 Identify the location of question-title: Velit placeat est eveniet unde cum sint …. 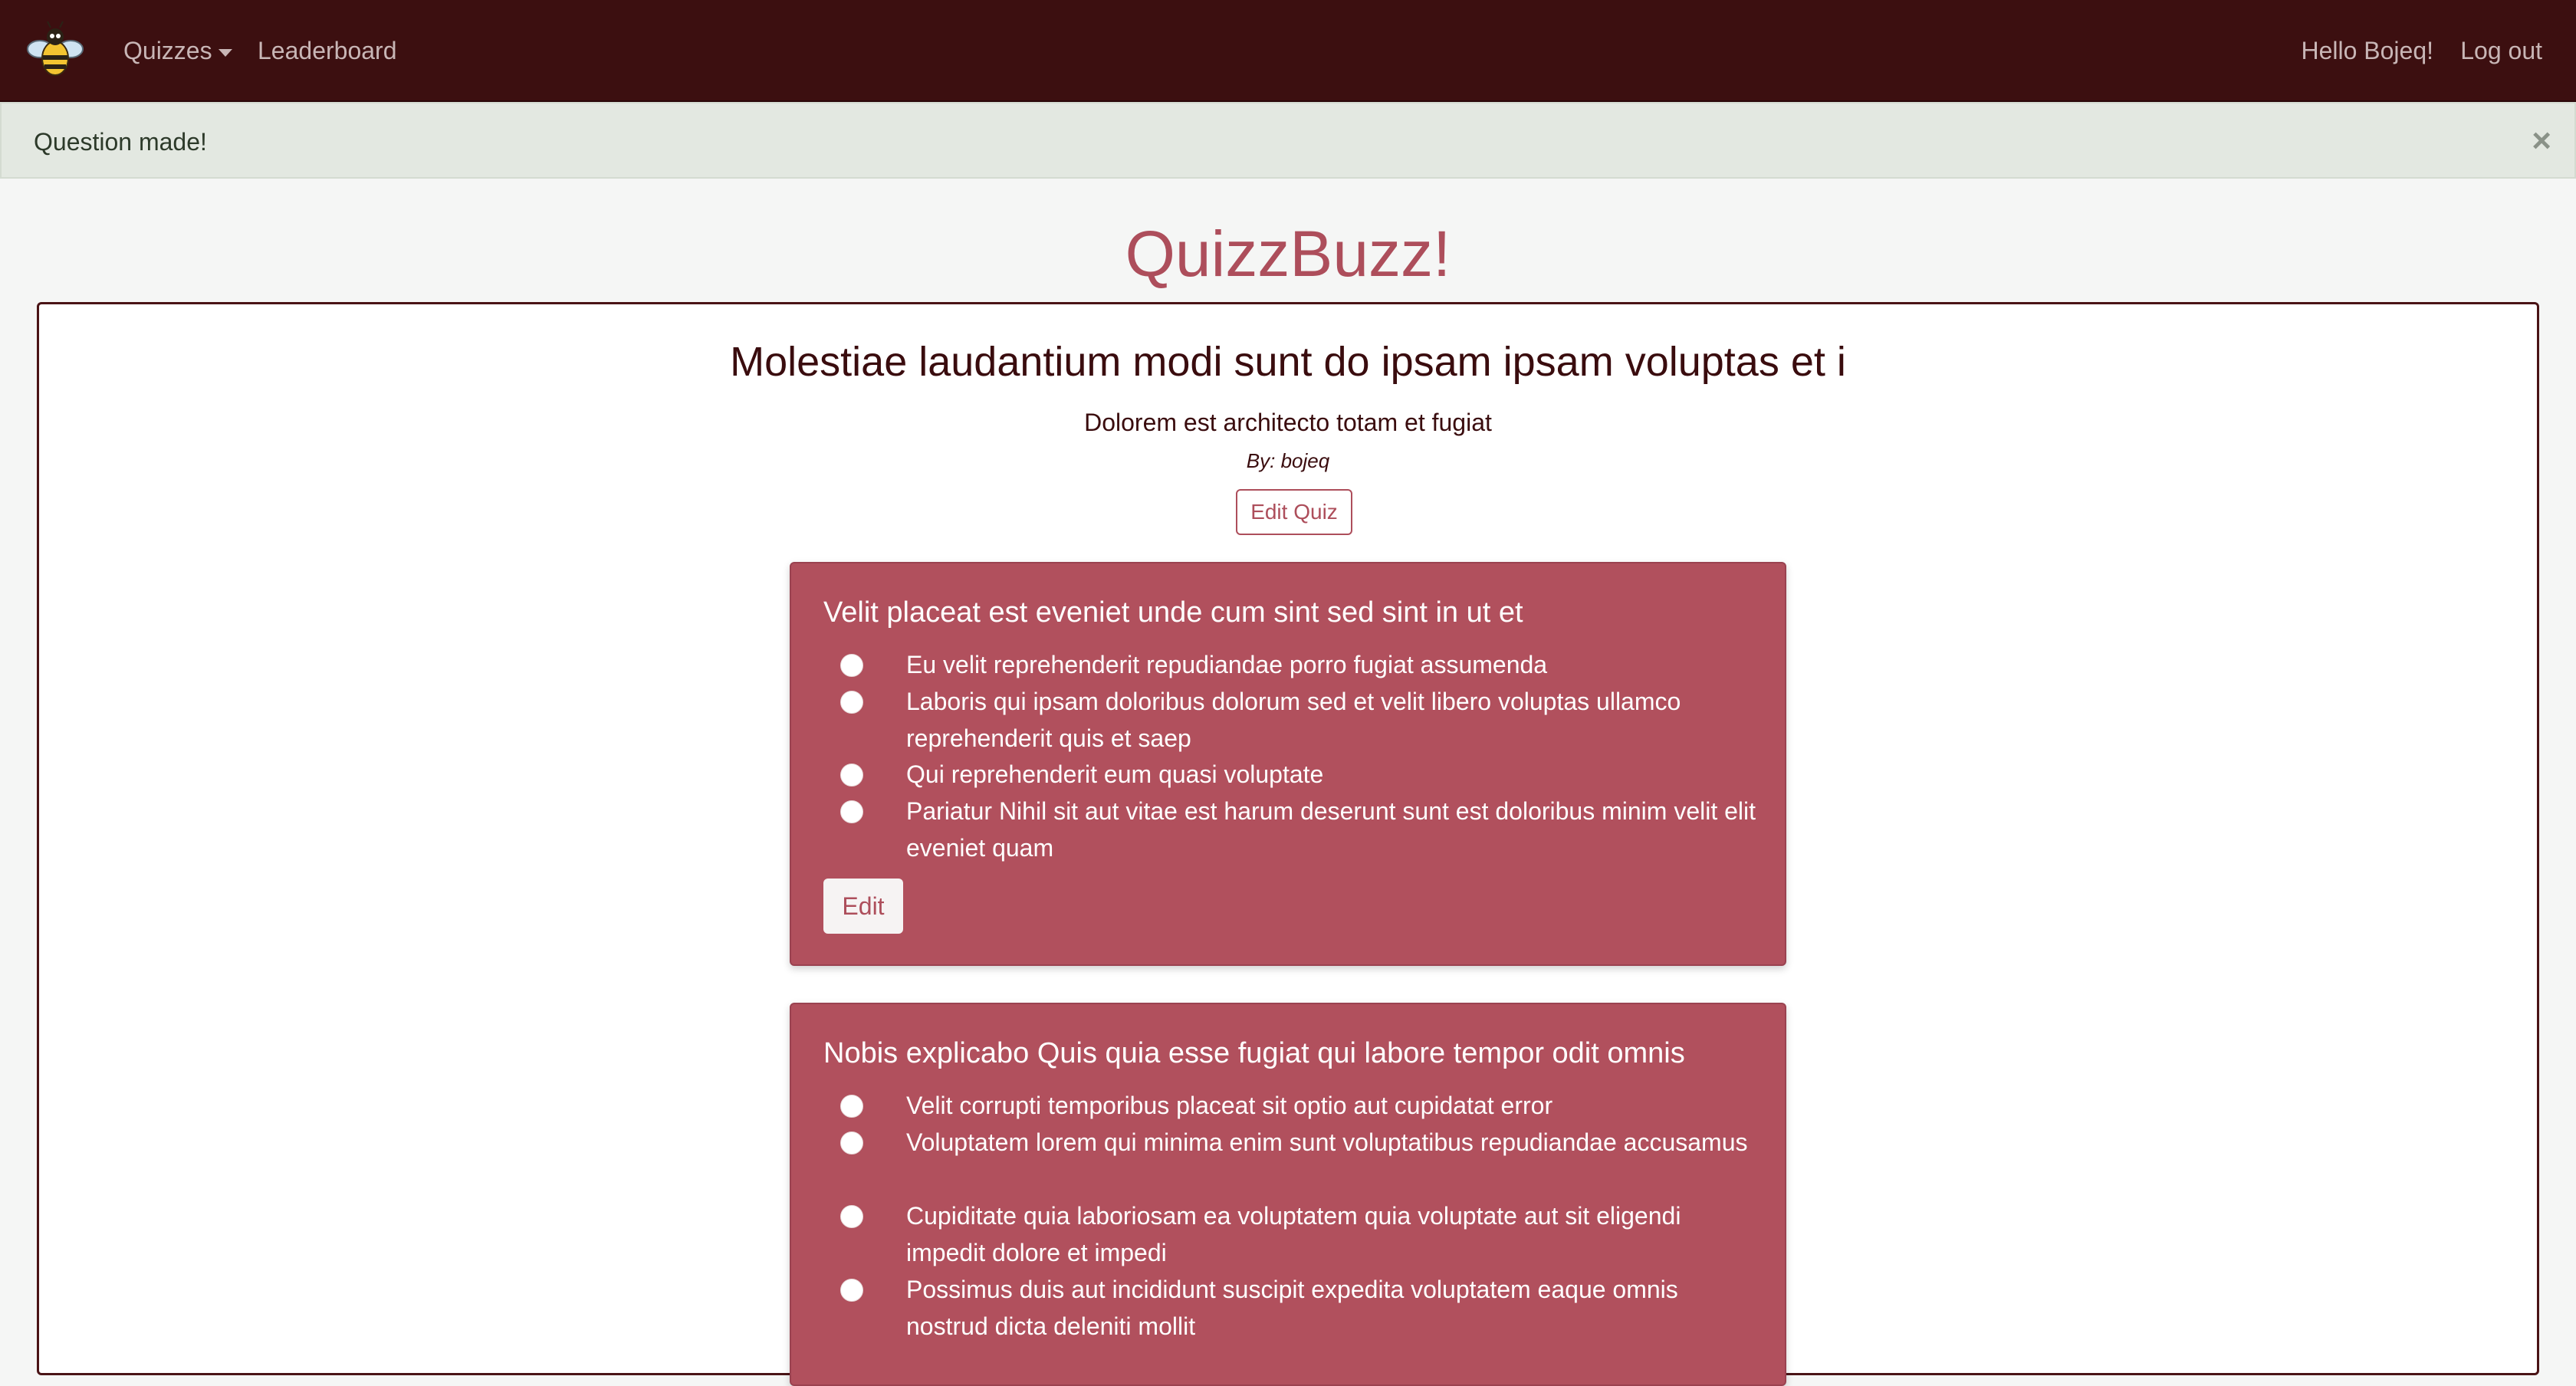
(1173, 613).